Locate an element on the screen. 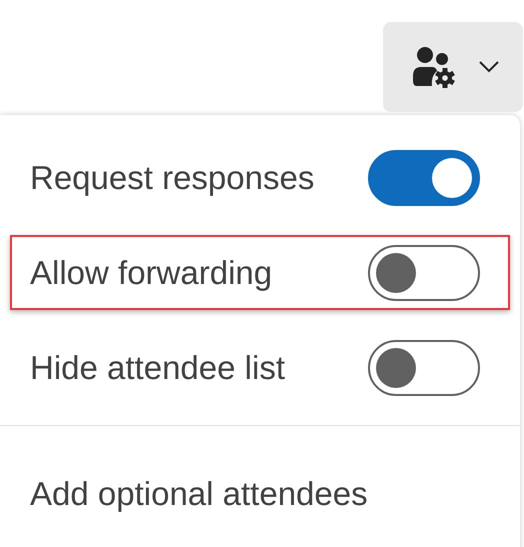 Image resolution: width=524 pixels, height=547 pixels. option-label: Request responses is located at coordinates (172, 177).